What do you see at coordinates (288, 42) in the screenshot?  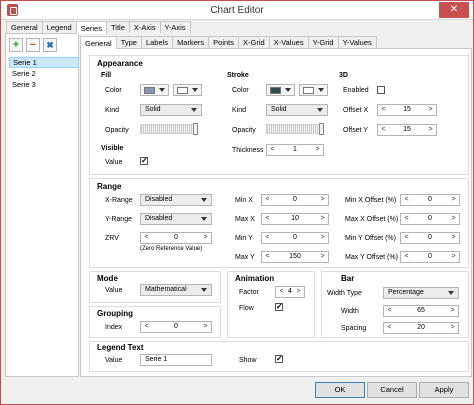 I see `subtab-x-values: X-Values` at bounding box center [288, 42].